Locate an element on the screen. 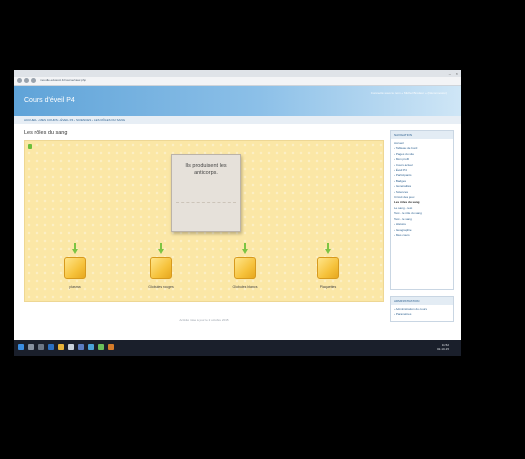 The height and width of the screenshot is (459, 525). site-title: Cours d'éveil P4 is located at coordinates (49, 100).